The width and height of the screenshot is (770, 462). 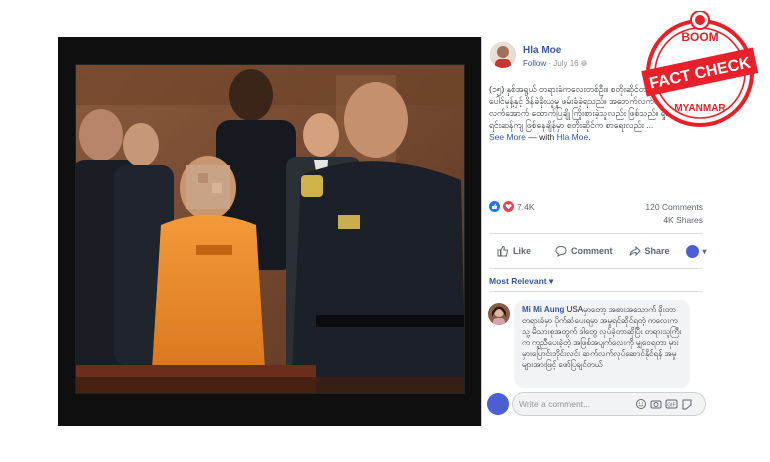 I want to click on follow-link: Follow, so click(x=534, y=63).